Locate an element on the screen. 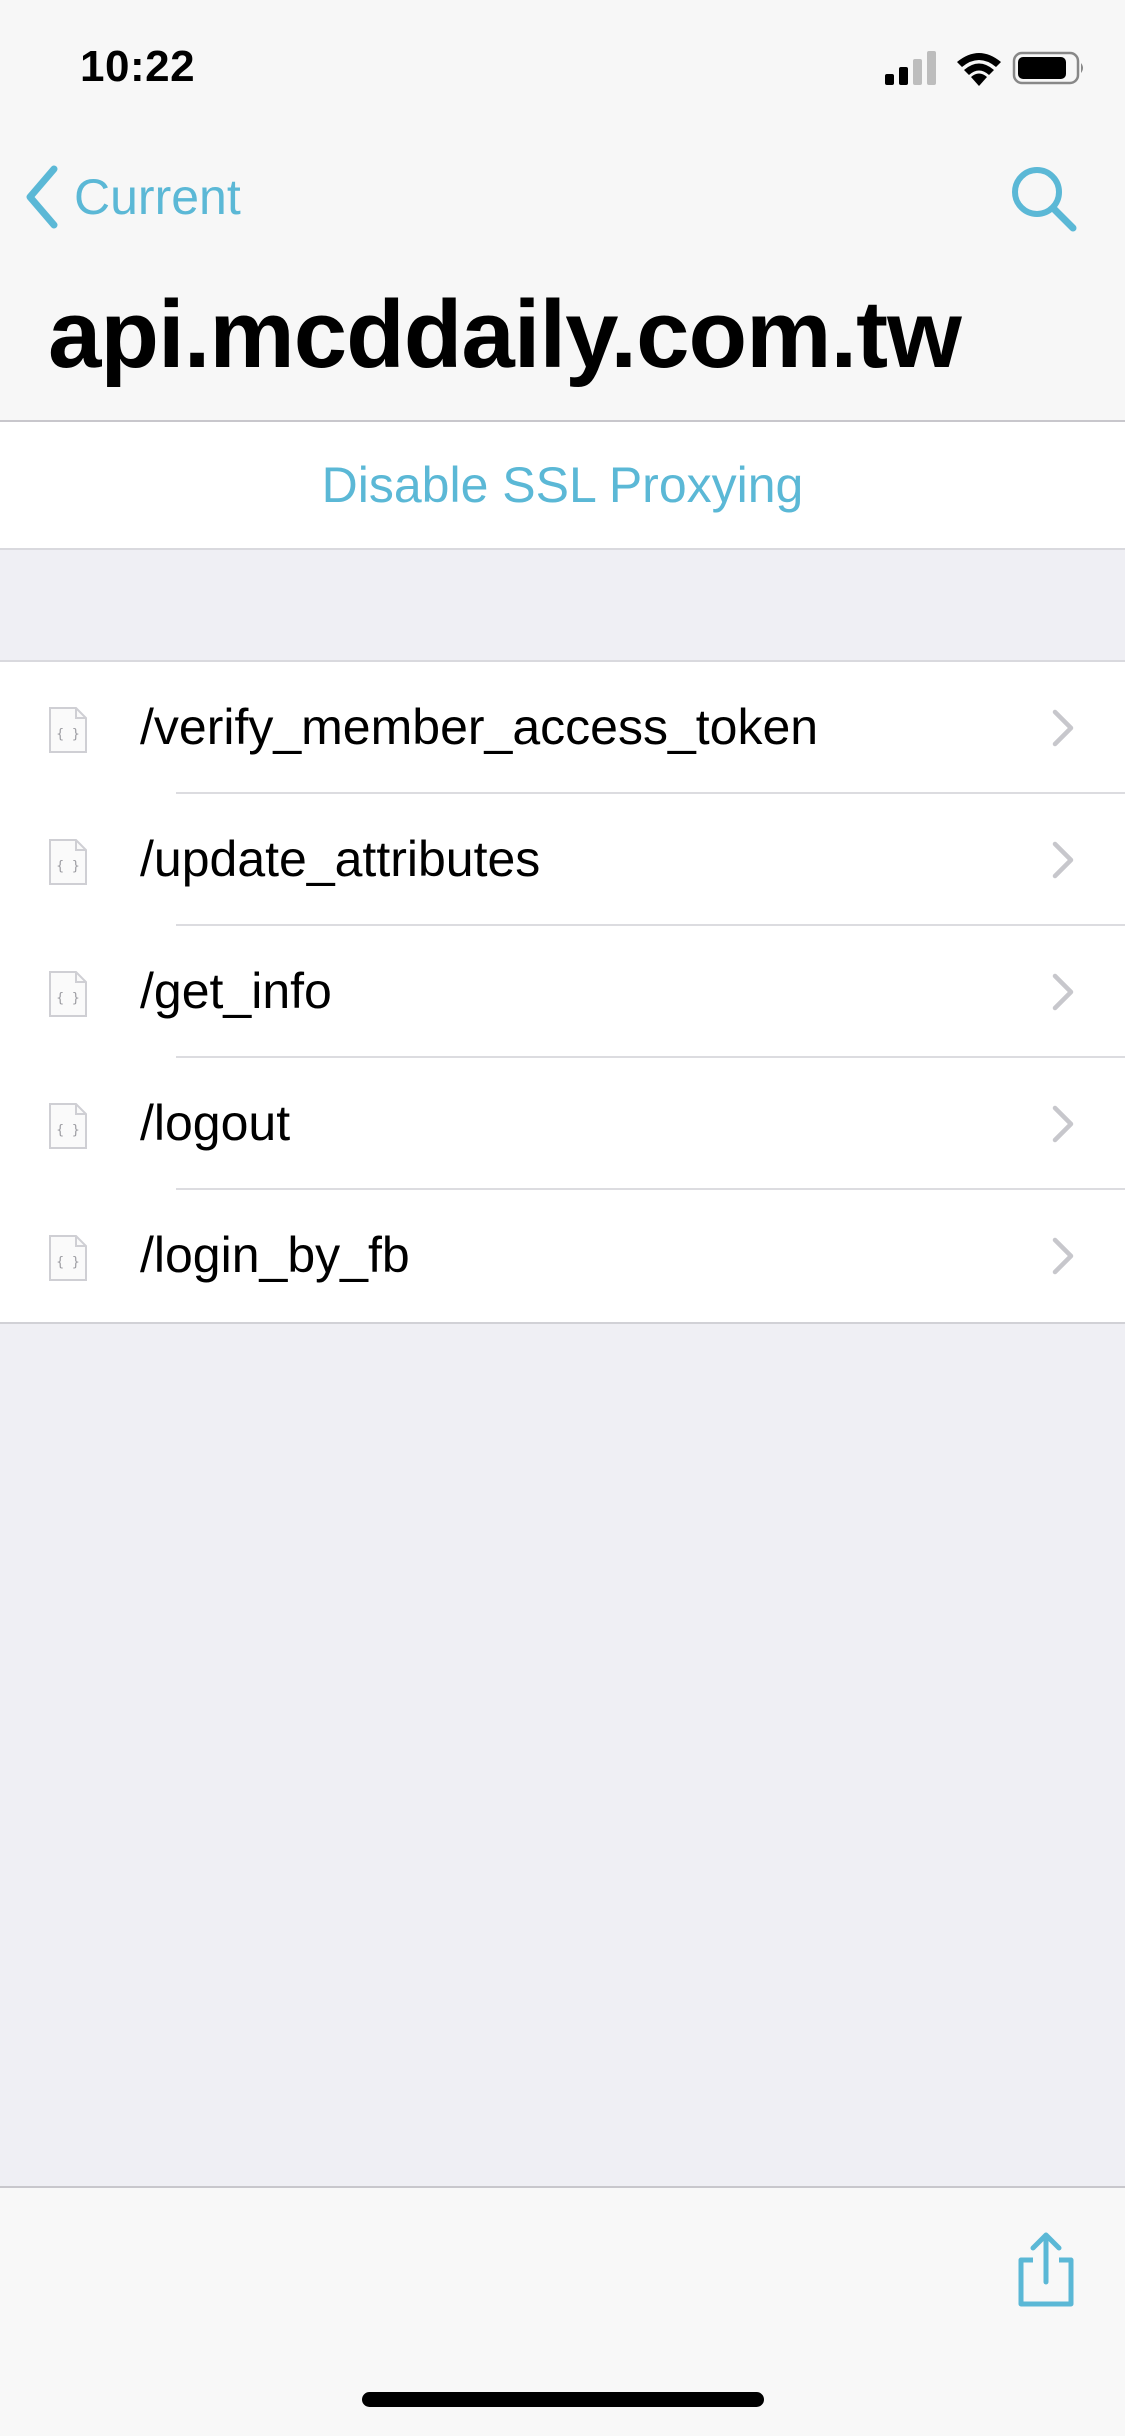 This screenshot has width=1125, height=2436. status-icons is located at coordinates (984, 68).